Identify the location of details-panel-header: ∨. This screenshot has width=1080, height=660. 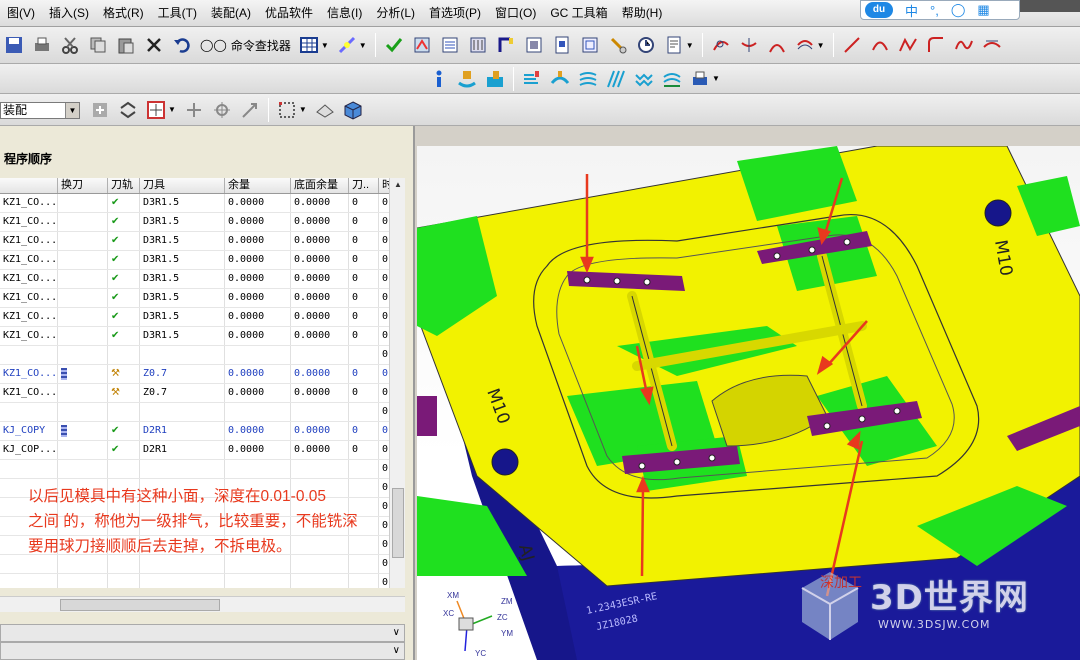
(202, 633).